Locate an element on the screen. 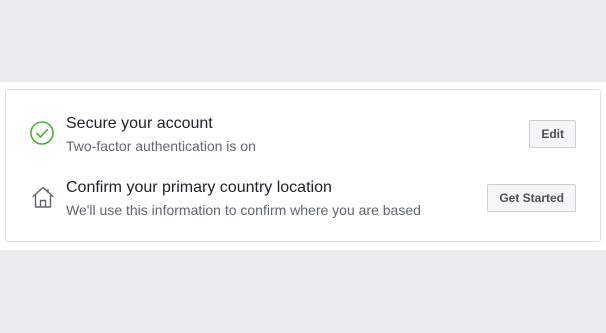 This screenshot has width=606, height=333. home-icon is located at coordinates (43, 197).